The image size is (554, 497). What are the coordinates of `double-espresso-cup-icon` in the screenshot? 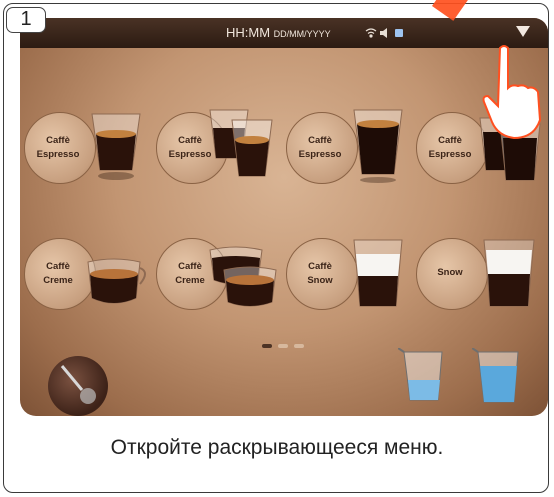 It's located at (241, 143).